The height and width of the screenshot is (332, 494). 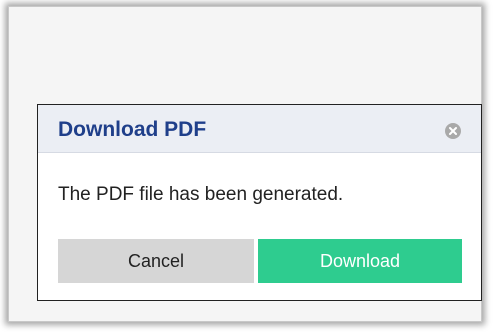 I want to click on dialog-title: Download PDF, so click(x=132, y=129).